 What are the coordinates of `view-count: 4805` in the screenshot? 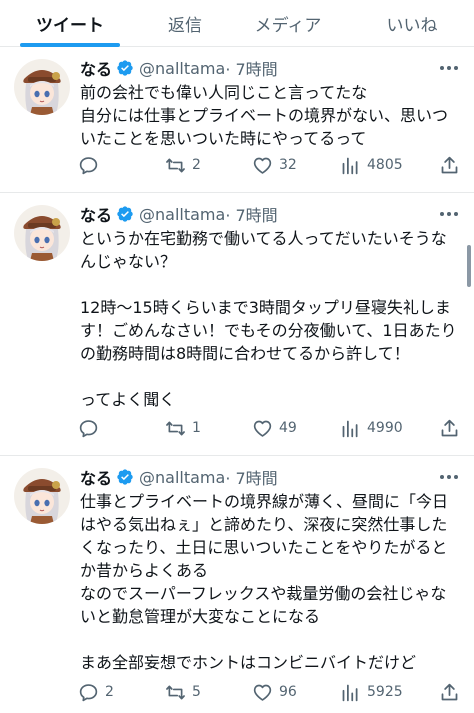 It's located at (385, 165).